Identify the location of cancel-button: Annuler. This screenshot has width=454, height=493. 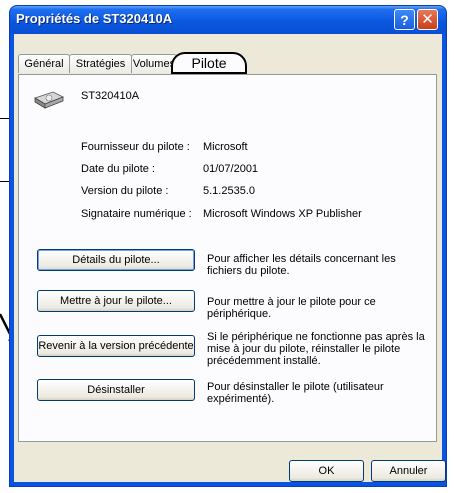
(408, 471).